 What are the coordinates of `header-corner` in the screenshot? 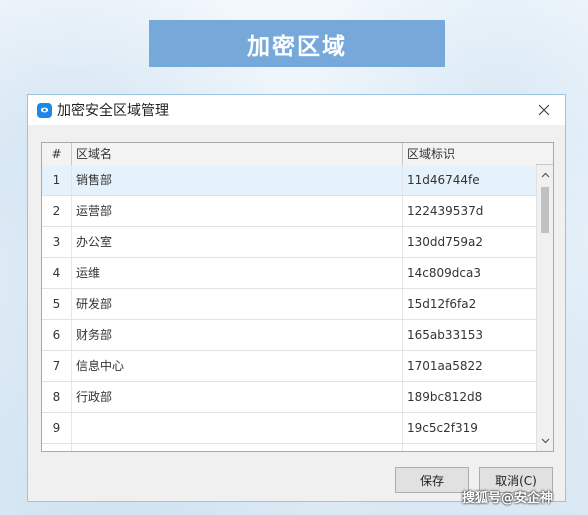 It's located at (544, 154).